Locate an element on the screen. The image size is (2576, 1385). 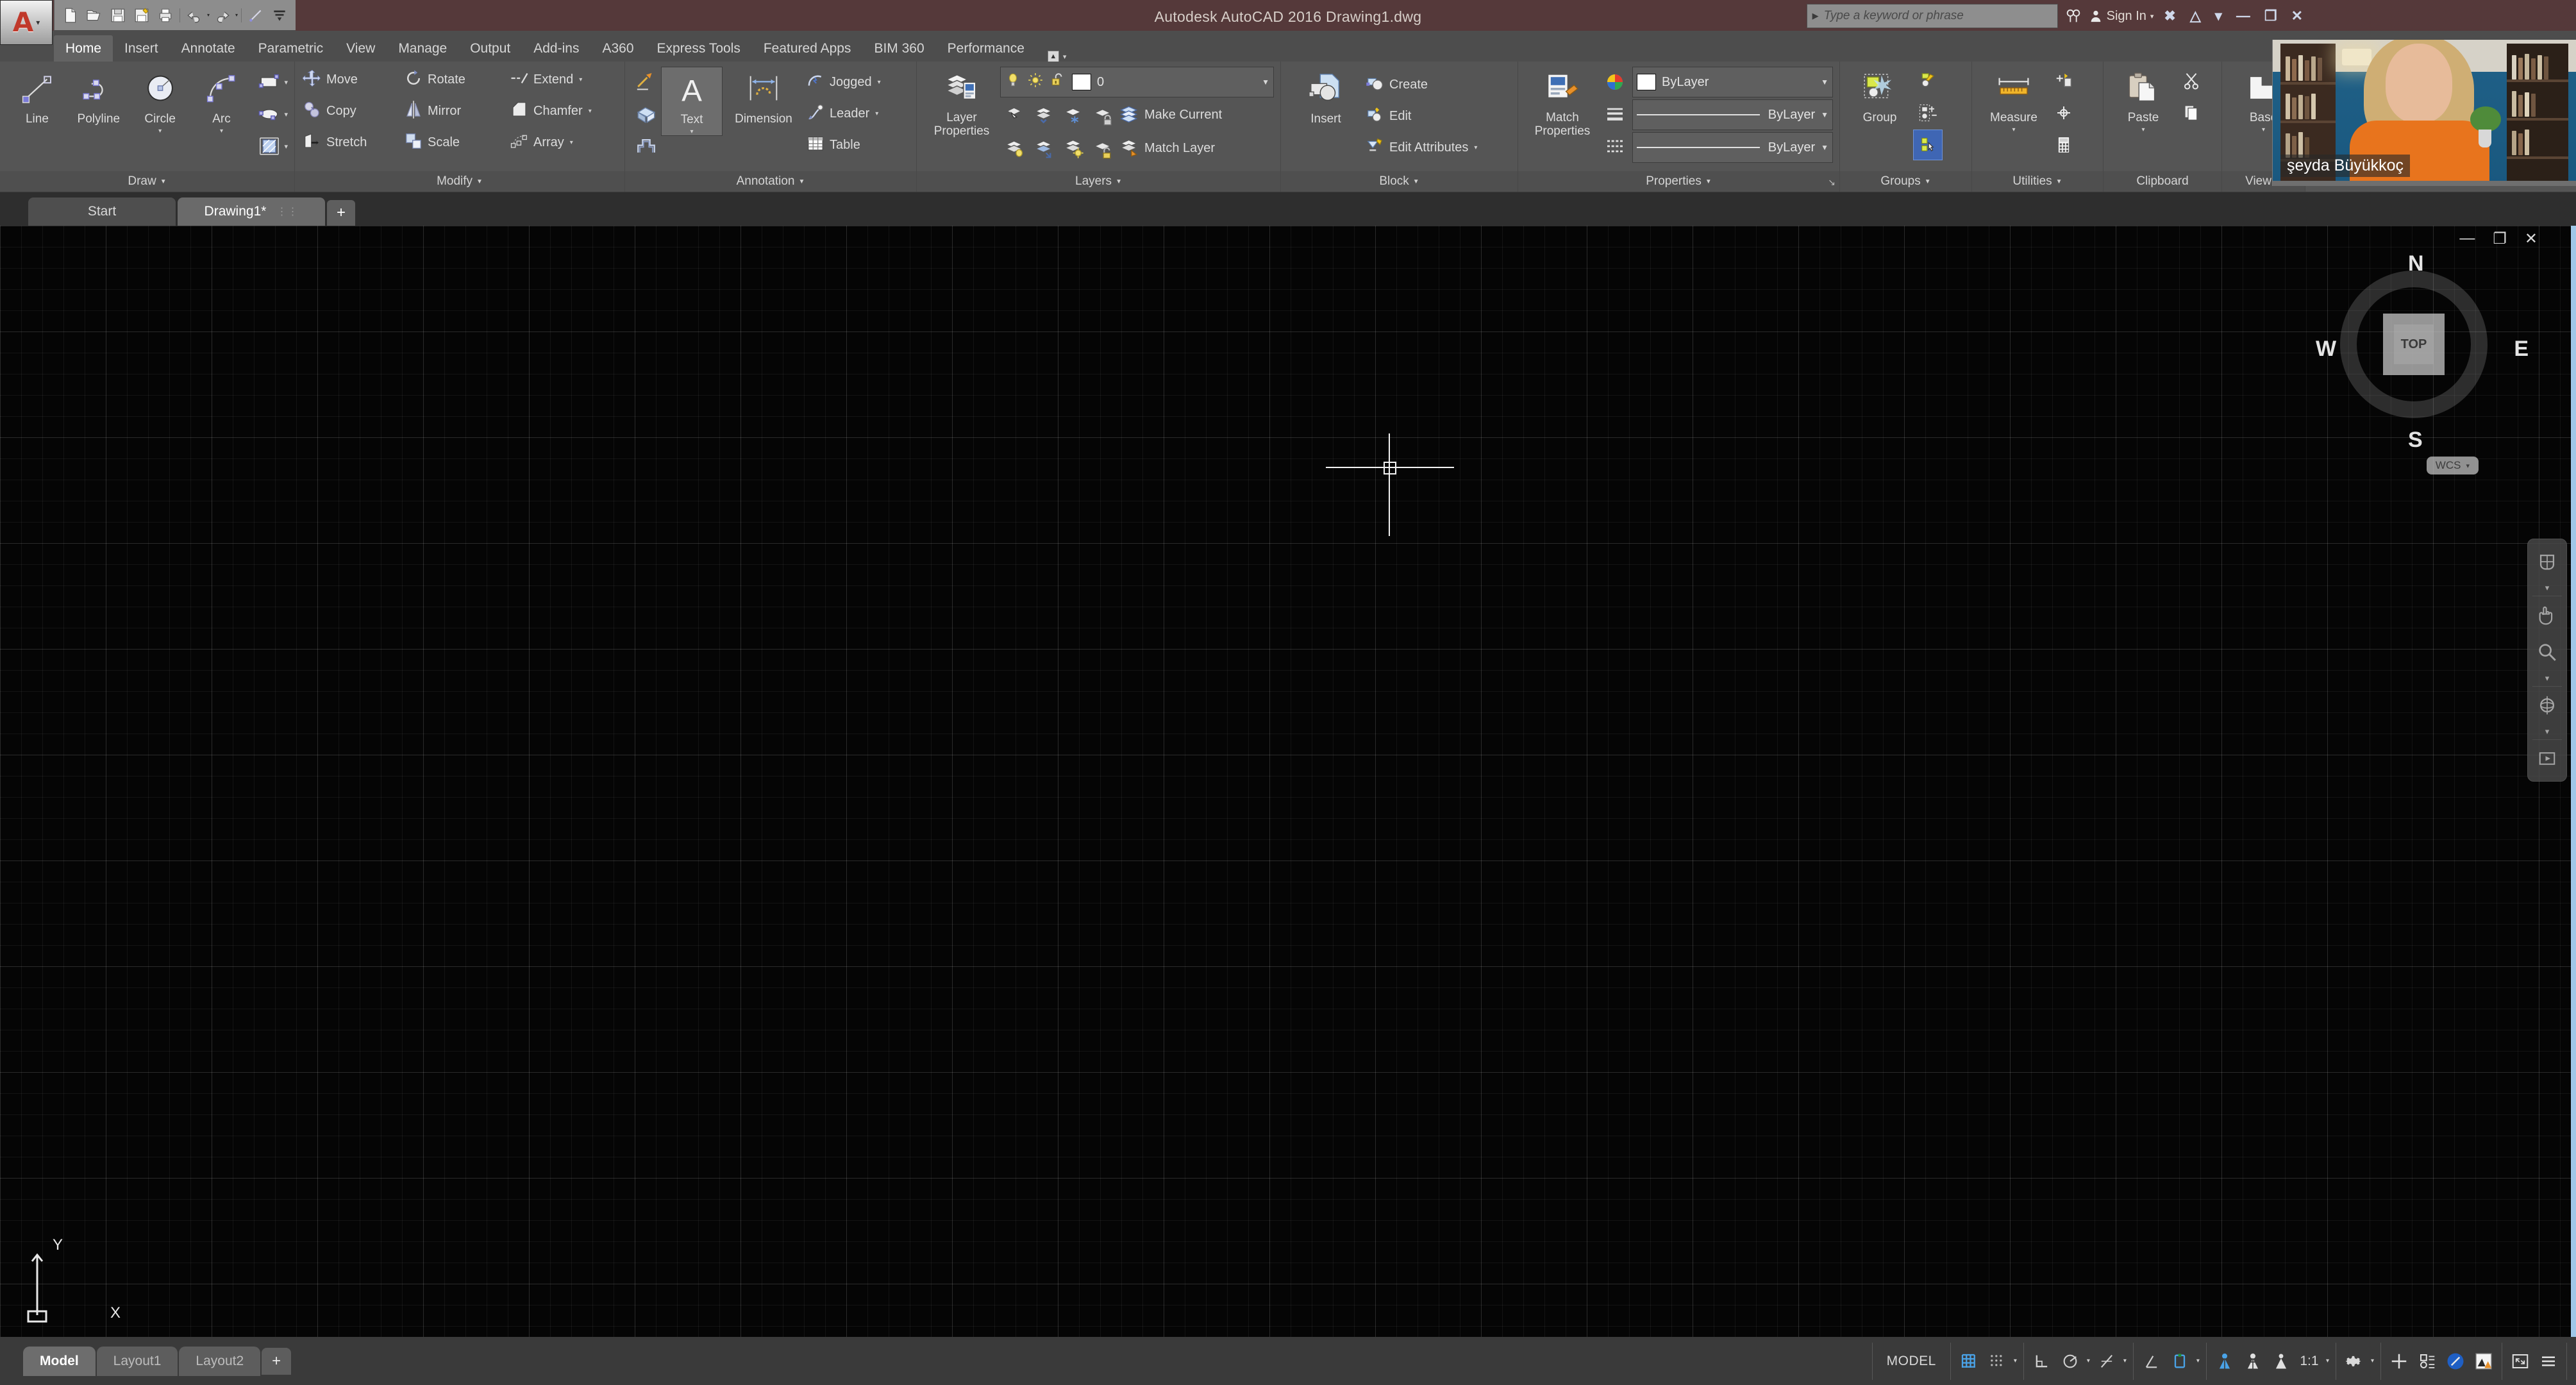
help-search-icon is located at coordinates (2073, 16).